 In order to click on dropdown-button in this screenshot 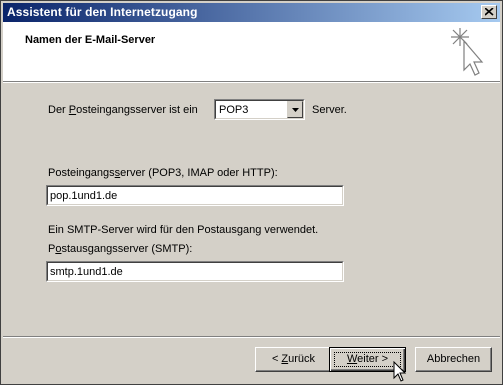, I will do `click(295, 109)`.